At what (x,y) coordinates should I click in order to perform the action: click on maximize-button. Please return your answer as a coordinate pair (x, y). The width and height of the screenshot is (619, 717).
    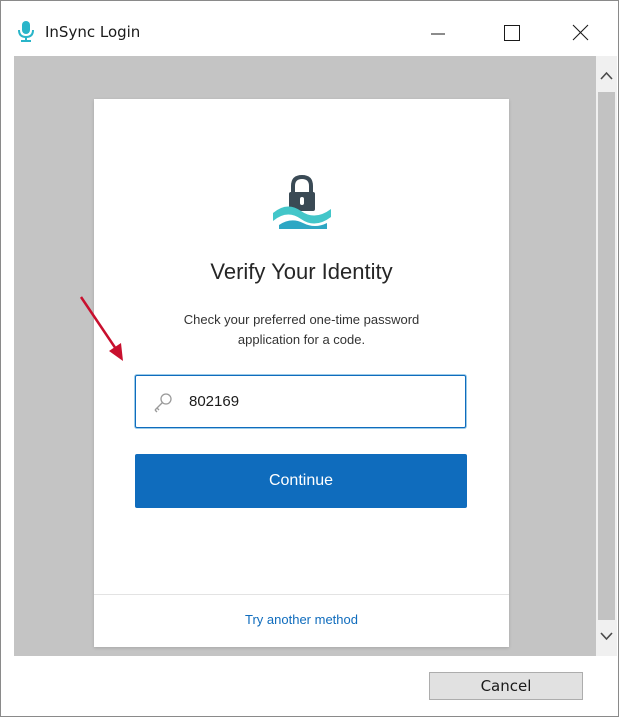
    Looking at the image, I should click on (512, 33).